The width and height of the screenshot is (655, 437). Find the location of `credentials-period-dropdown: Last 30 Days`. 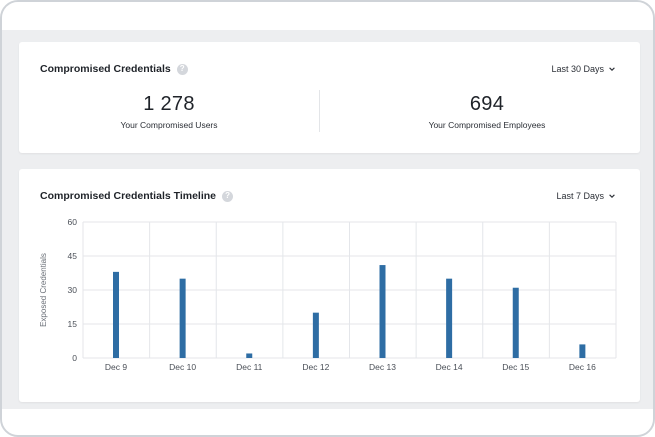

credentials-period-dropdown: Last 30 Days is located at coordinates (583, 69).